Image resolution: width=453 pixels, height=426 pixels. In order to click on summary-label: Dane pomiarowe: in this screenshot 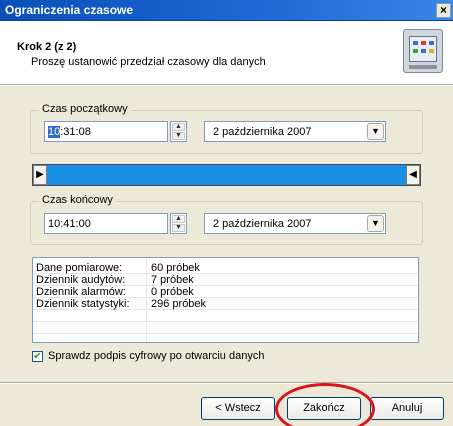, I will do `click(79, 268)`.